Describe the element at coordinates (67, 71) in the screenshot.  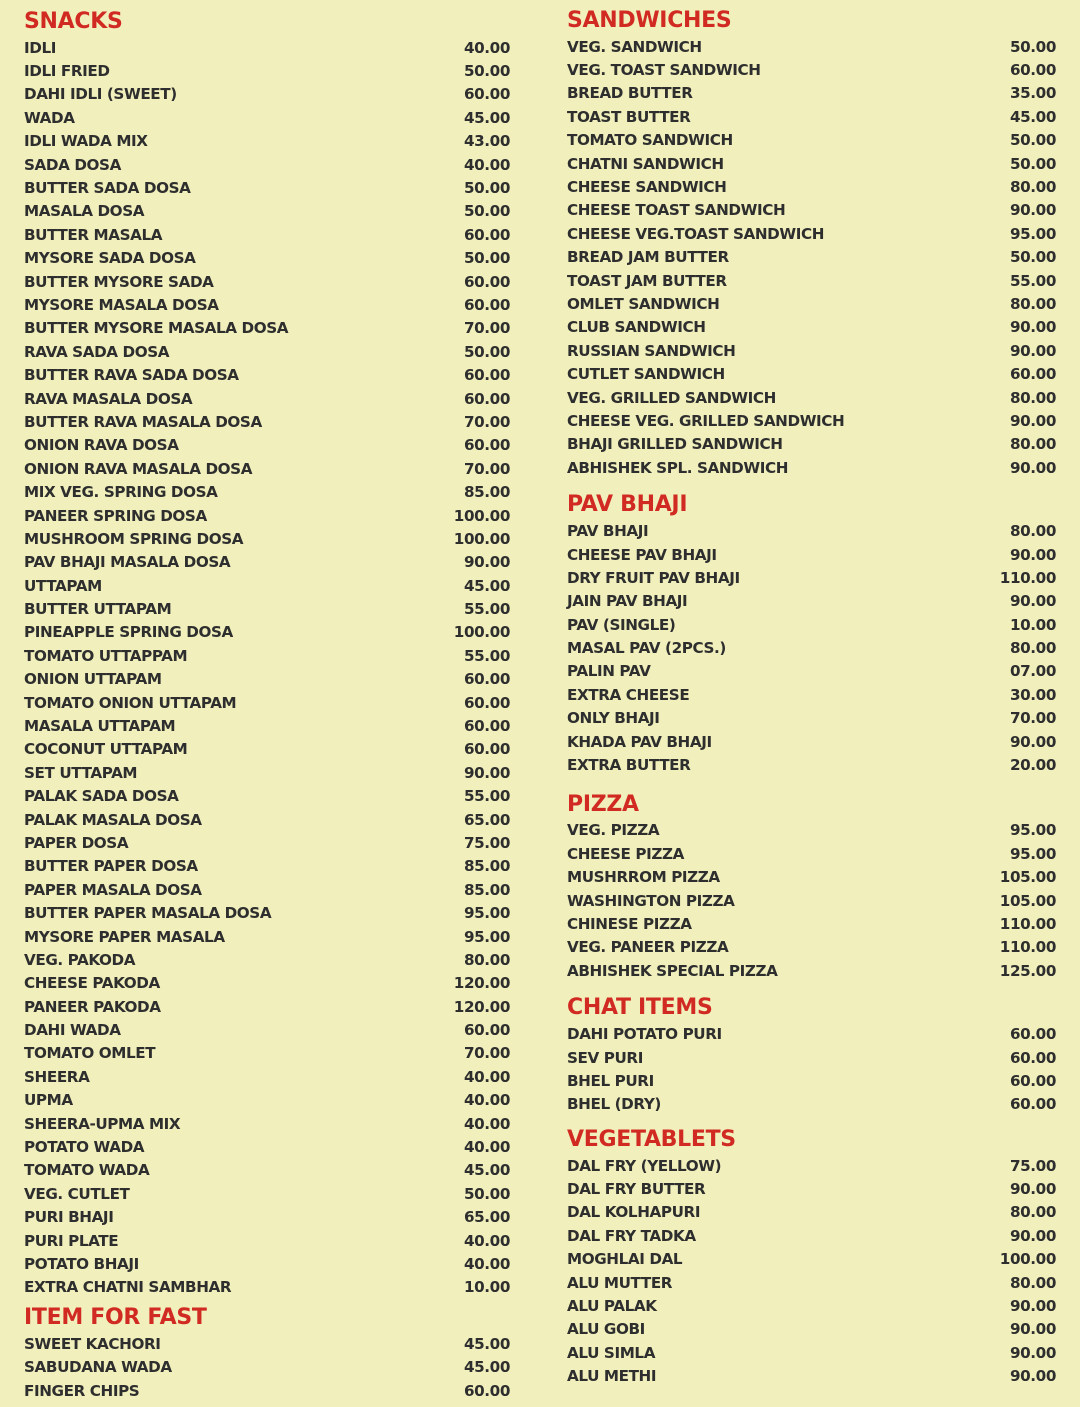
I see `menu-item-name: IDLI FRIED` at that location.